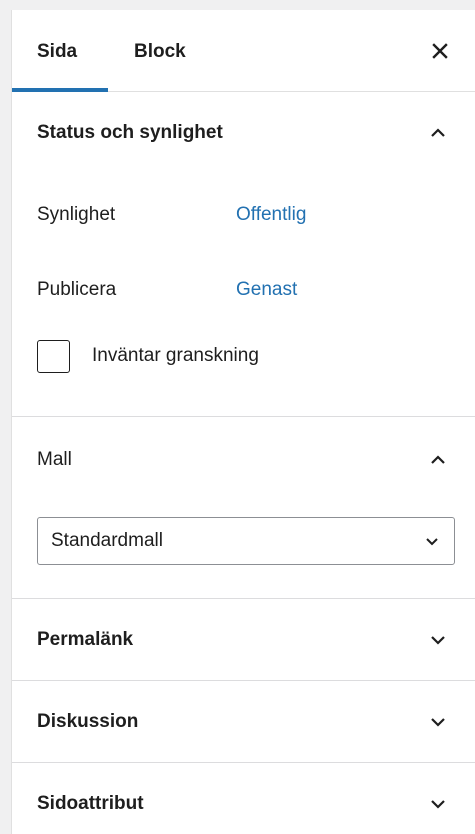 The image size is (475, 834). I want to click on template-select-value: Standardmall, so click(107, 540).